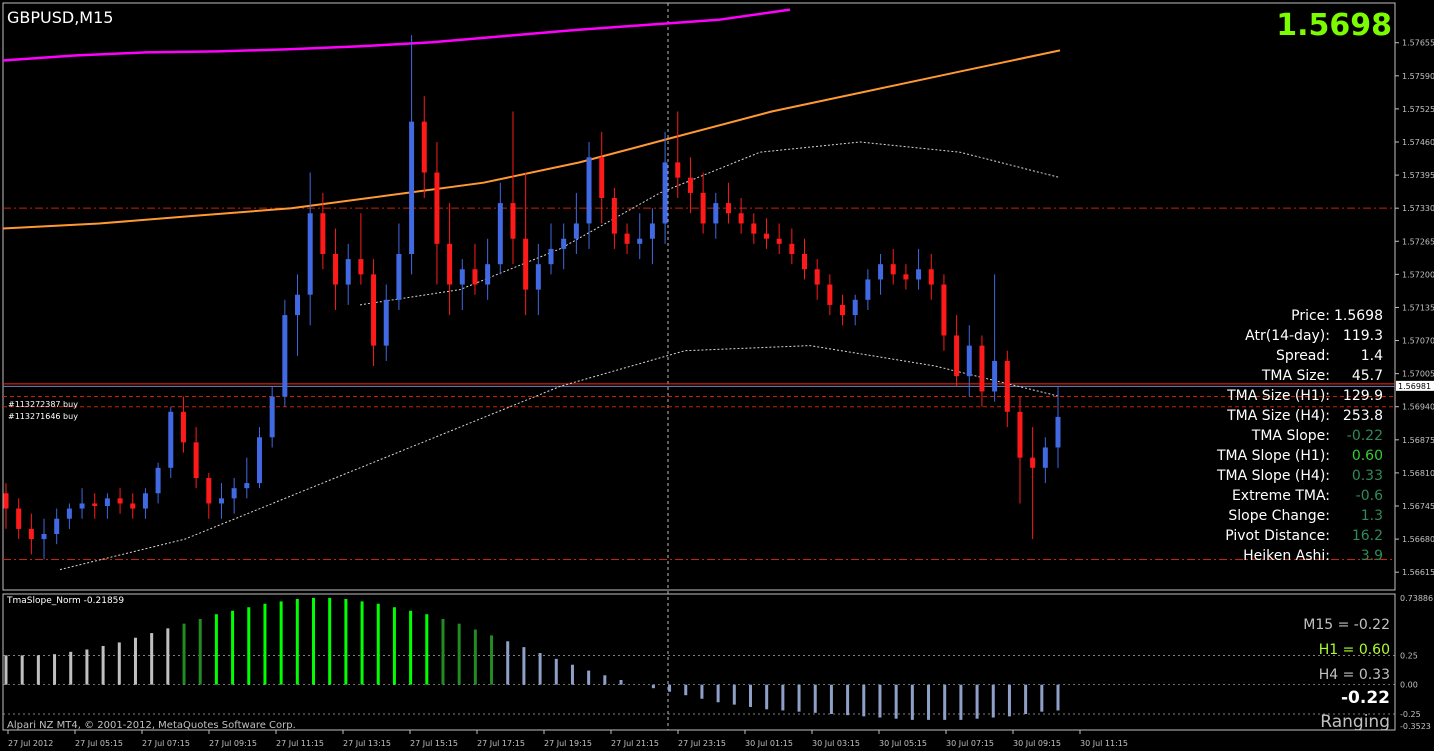 Image resolution: width=1434 pixels, height=751 pixels. I want to click on info-value: 3.9, so click(1371, 556).